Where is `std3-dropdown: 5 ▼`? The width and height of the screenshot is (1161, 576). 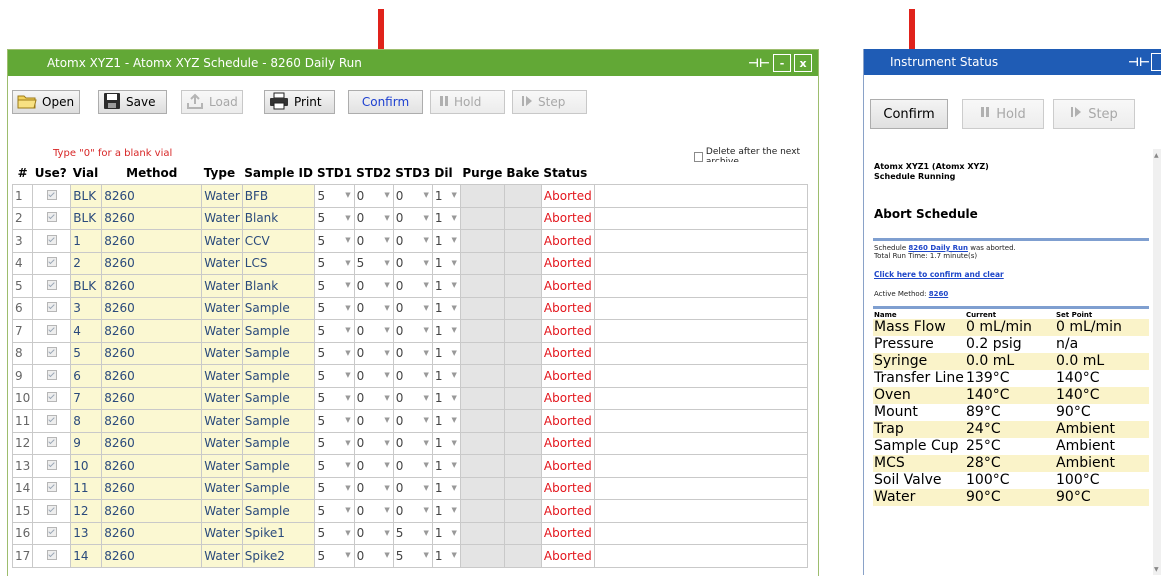
std3-dropdown: 5 ▼ is located at coordinates (412, 556).